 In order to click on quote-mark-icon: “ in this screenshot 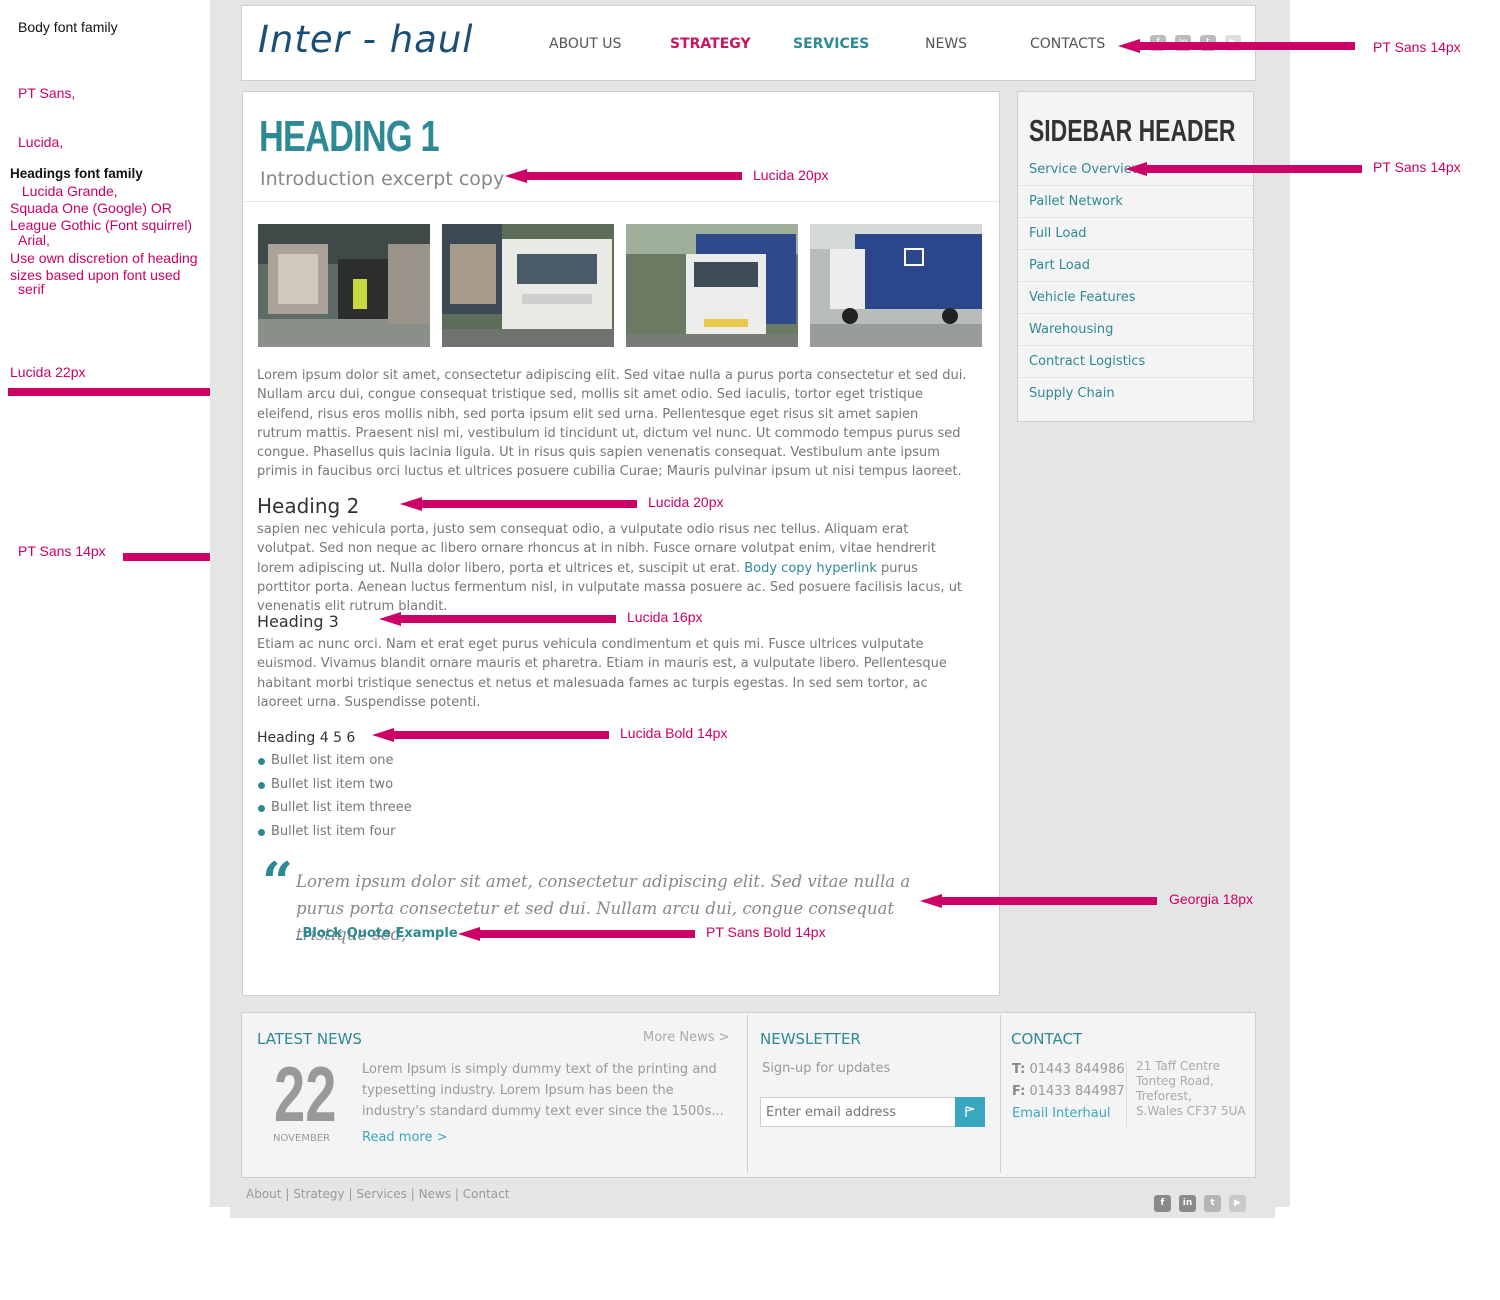, I will do `click(278, 882)`.